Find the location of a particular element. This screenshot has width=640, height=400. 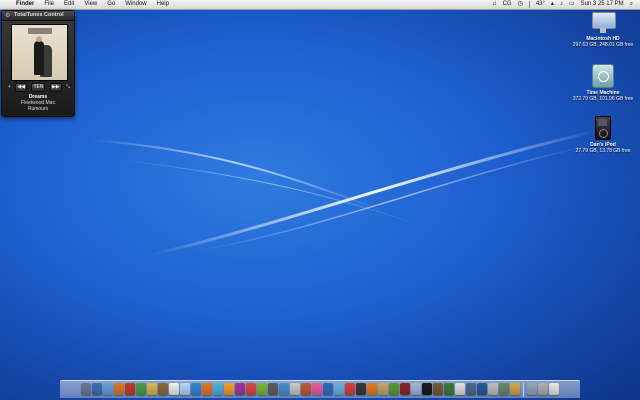

track-info: Dreams Fleetwood Mac Rumours is located at coordinates (38, 103).